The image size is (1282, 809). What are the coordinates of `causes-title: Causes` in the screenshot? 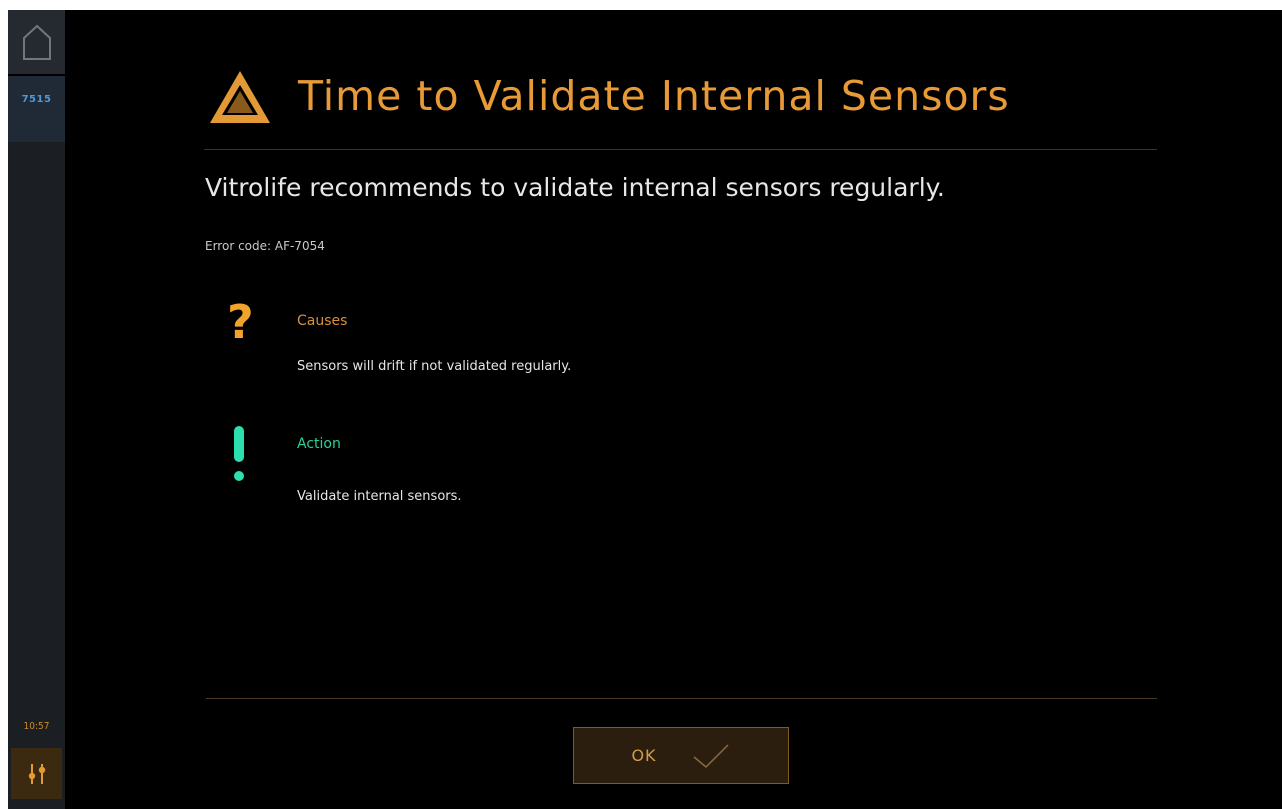 It's located at (322, 321).